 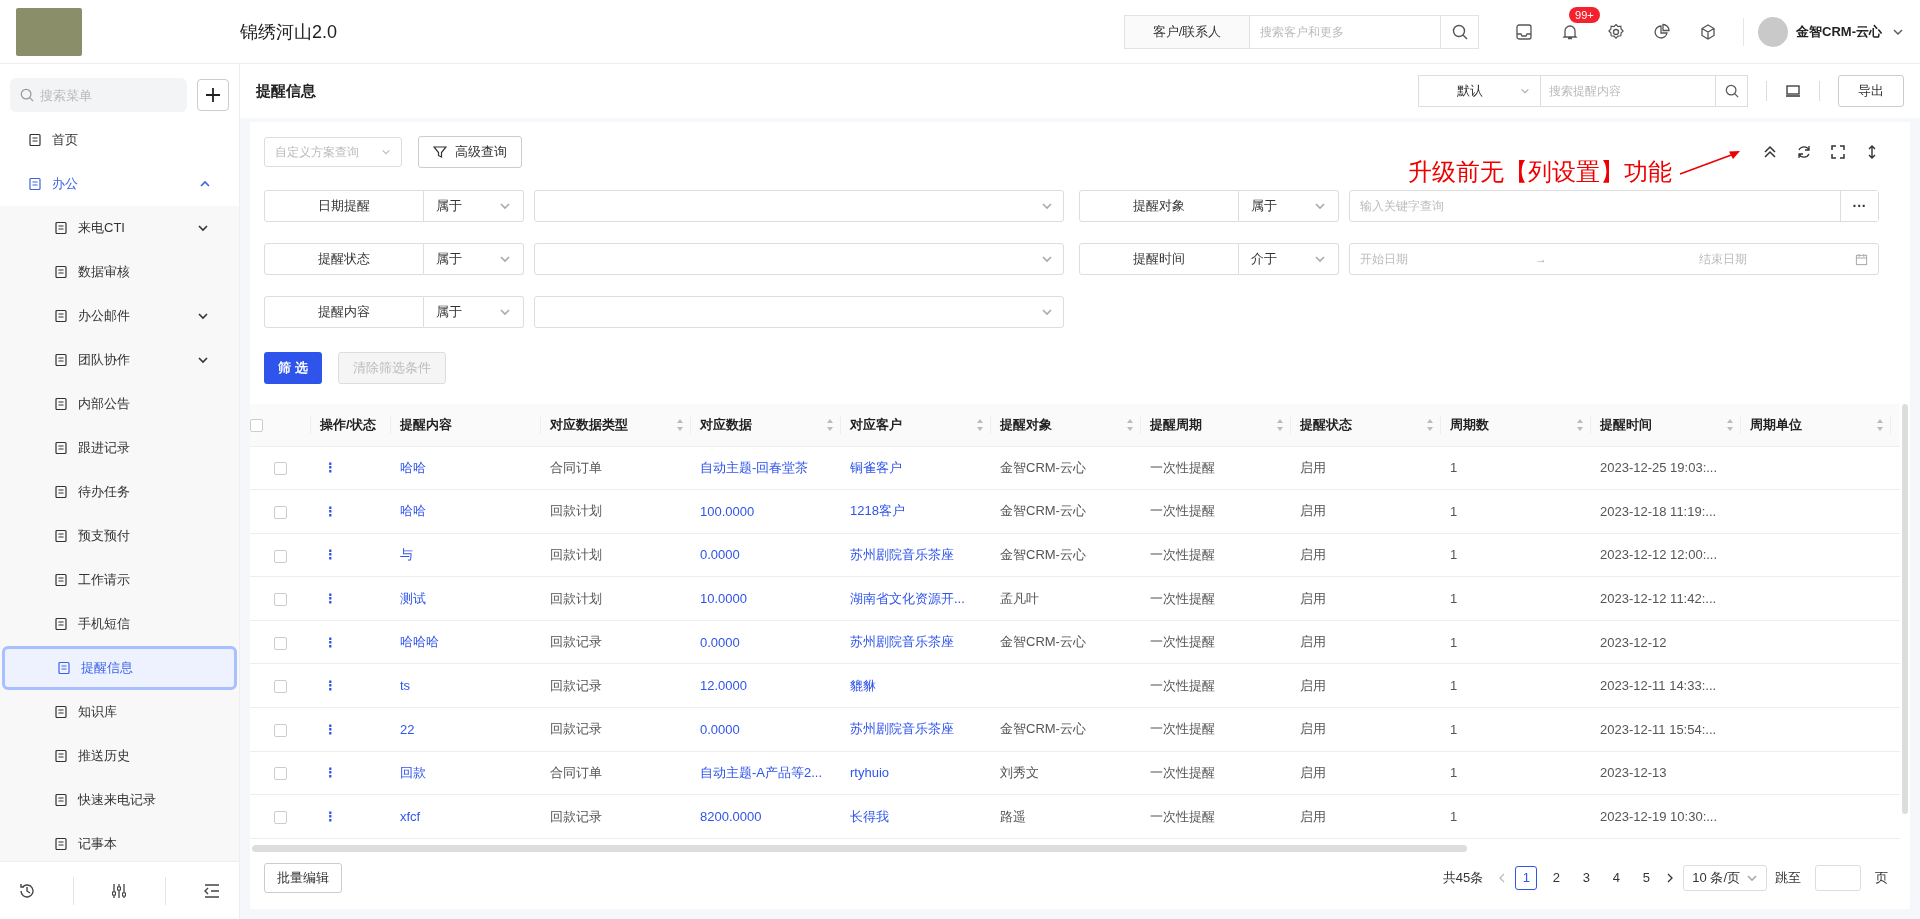 What do you see at coordinates (731, 817) in the screenshot?
I see `link: 8200.0000` at bounding box center [731, 817].